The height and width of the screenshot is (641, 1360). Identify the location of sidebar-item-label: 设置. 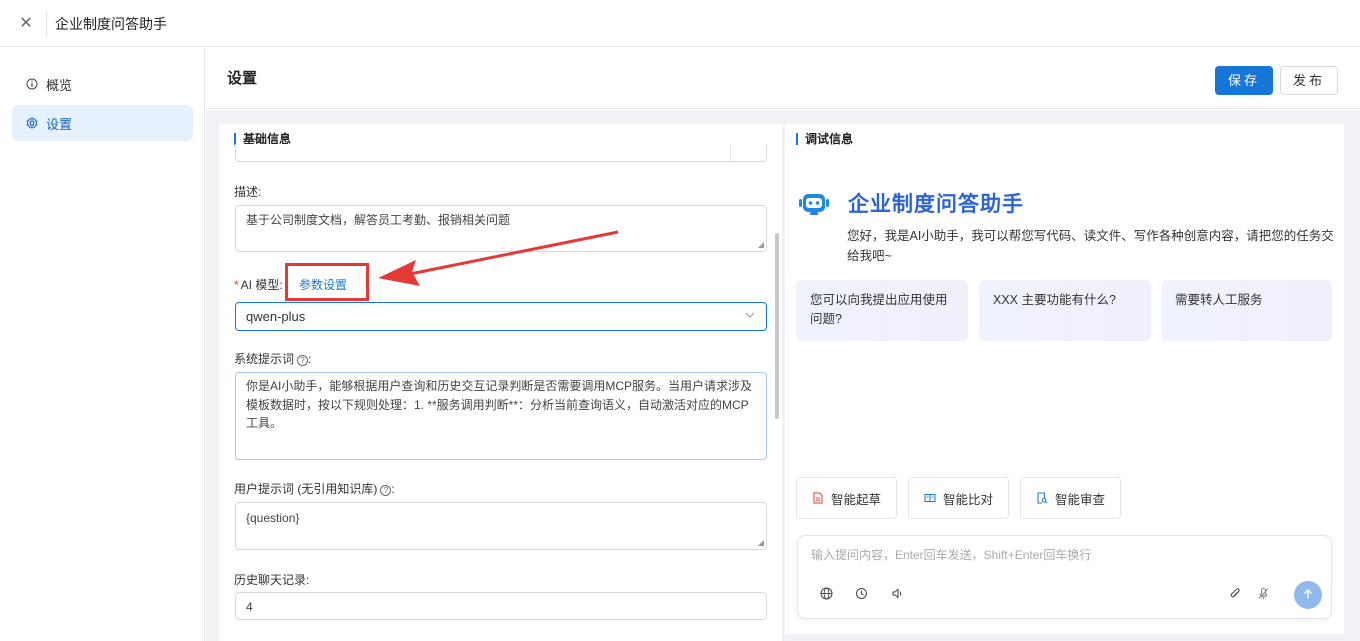
(59, 124).